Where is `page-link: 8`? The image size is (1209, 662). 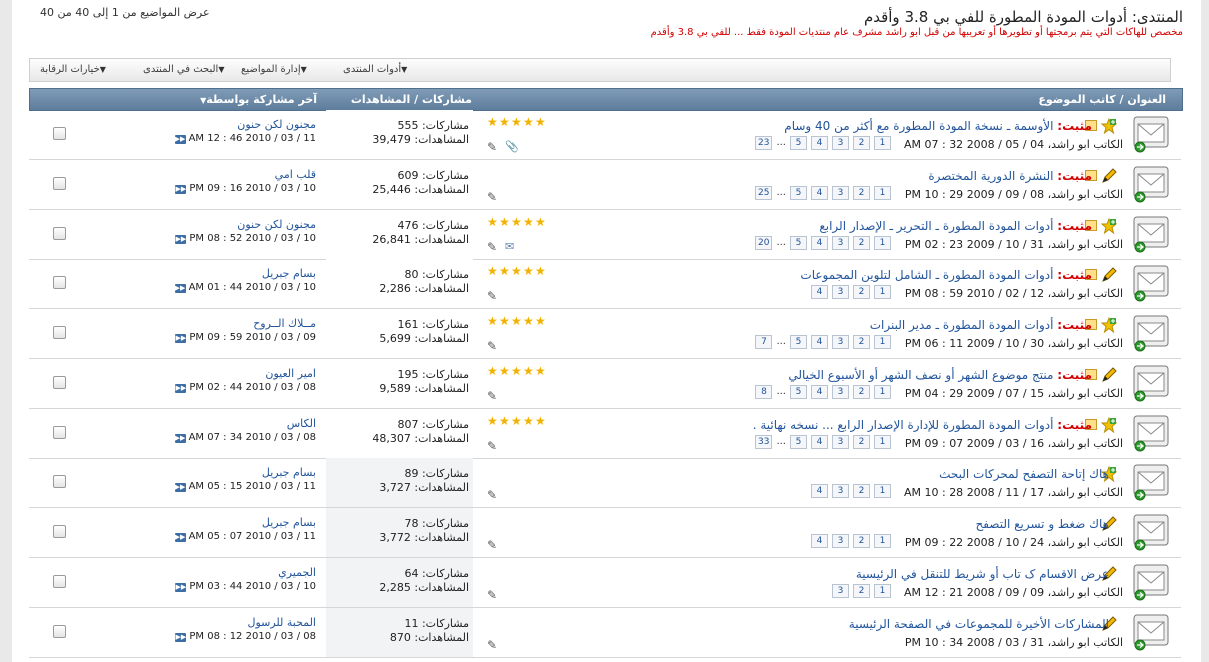
page-link: 8 is located at coordinates (764, 391).